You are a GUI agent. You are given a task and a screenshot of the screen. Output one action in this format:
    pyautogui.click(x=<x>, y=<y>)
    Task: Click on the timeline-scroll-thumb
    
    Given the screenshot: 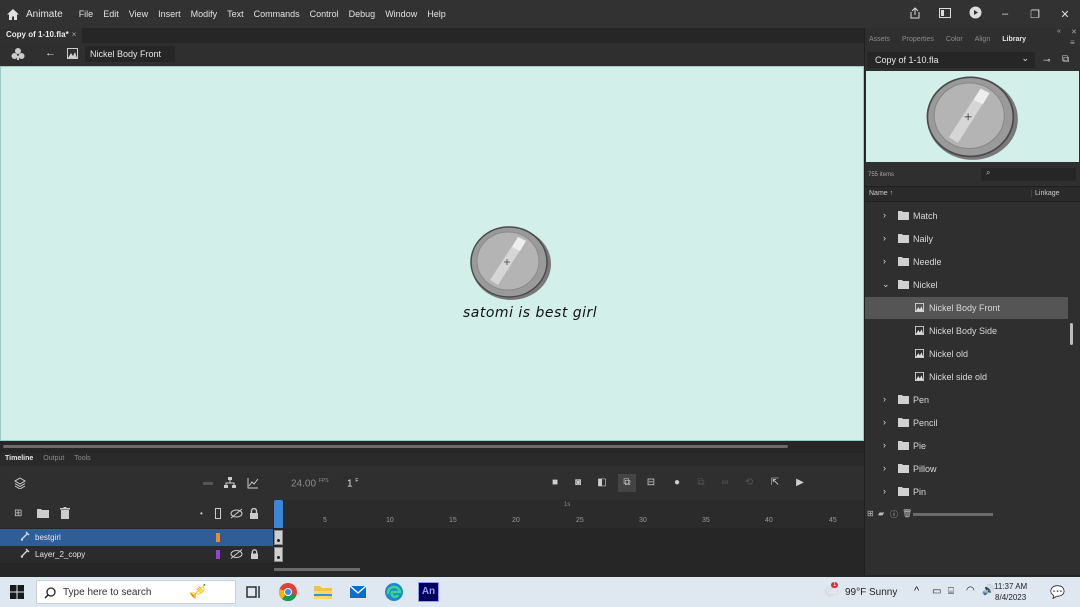 What is the action you would take?
    pyautogui.click(x=317, y=569)
    